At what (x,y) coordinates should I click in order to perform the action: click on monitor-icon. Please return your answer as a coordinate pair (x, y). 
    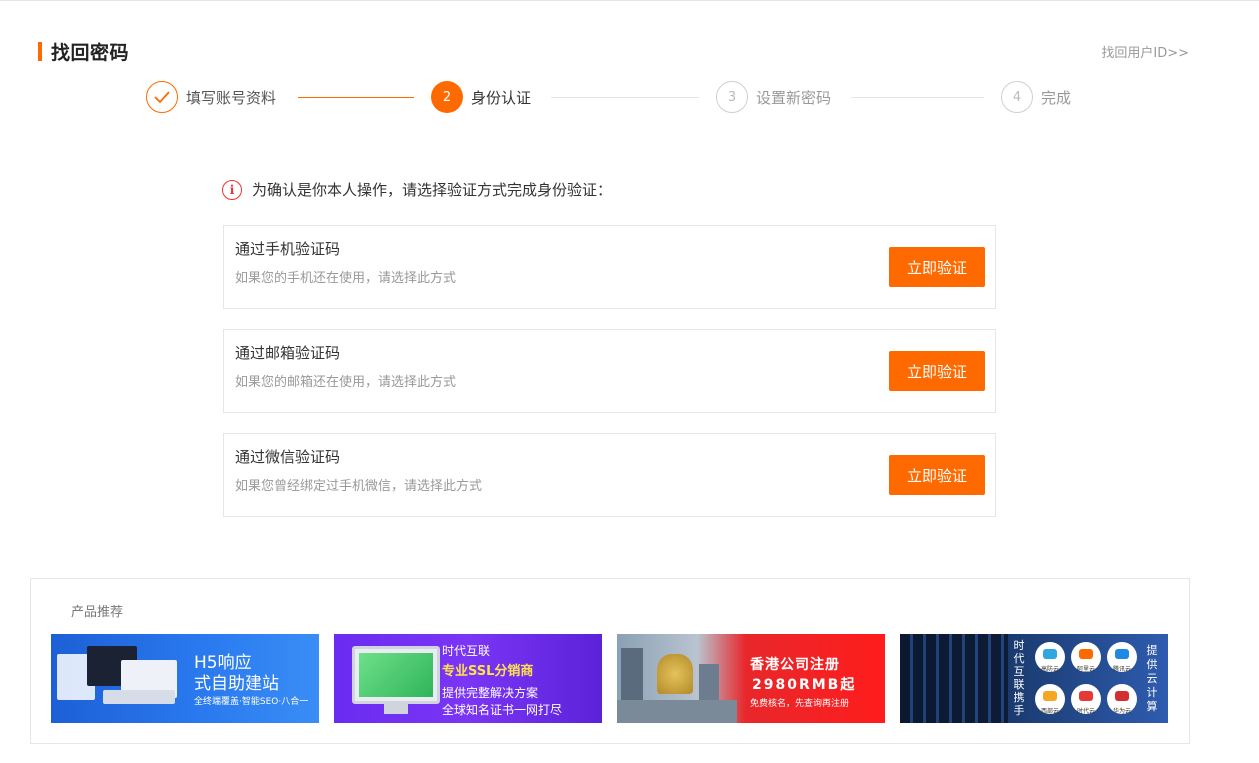
    Looking at the image, I should click on (396, 675).